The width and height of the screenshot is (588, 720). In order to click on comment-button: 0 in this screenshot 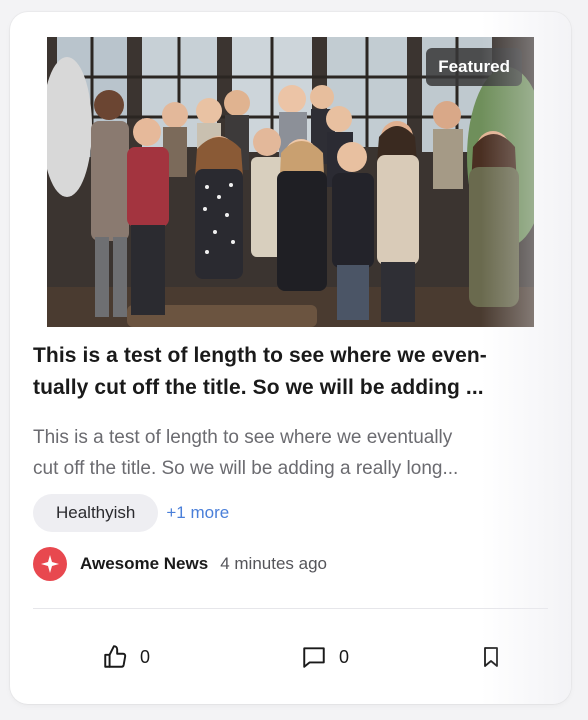, I will do `click(325, 657)`.